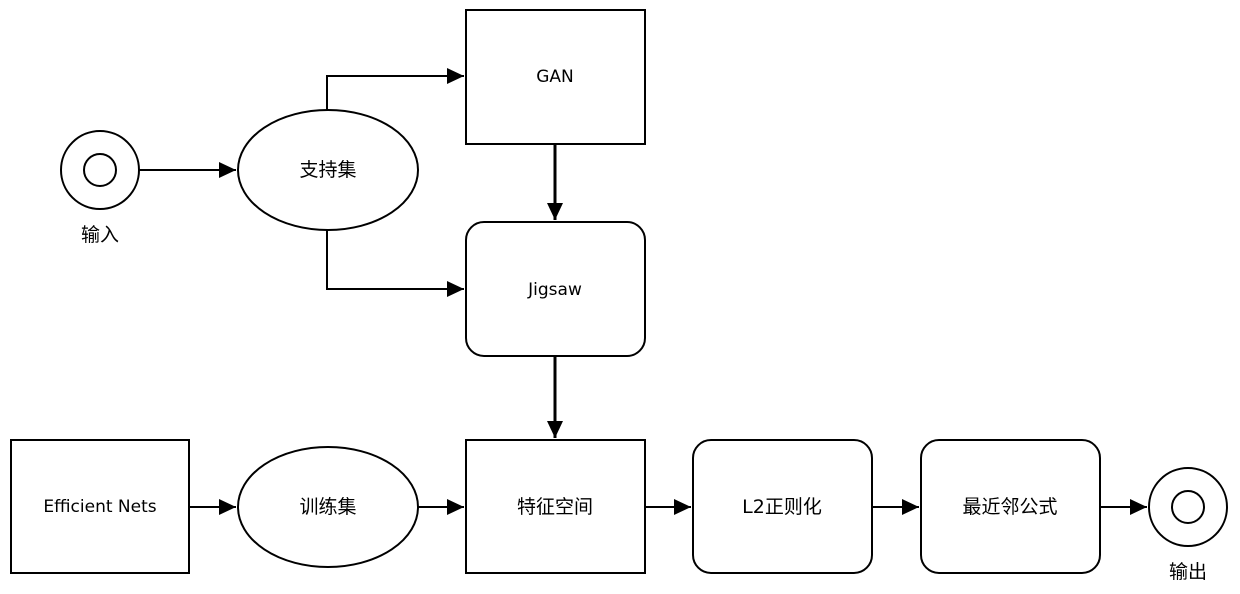 The image size is (1240, 594). I want to click on node-efficient-nets: Efficient Nets, so click(100, 506).